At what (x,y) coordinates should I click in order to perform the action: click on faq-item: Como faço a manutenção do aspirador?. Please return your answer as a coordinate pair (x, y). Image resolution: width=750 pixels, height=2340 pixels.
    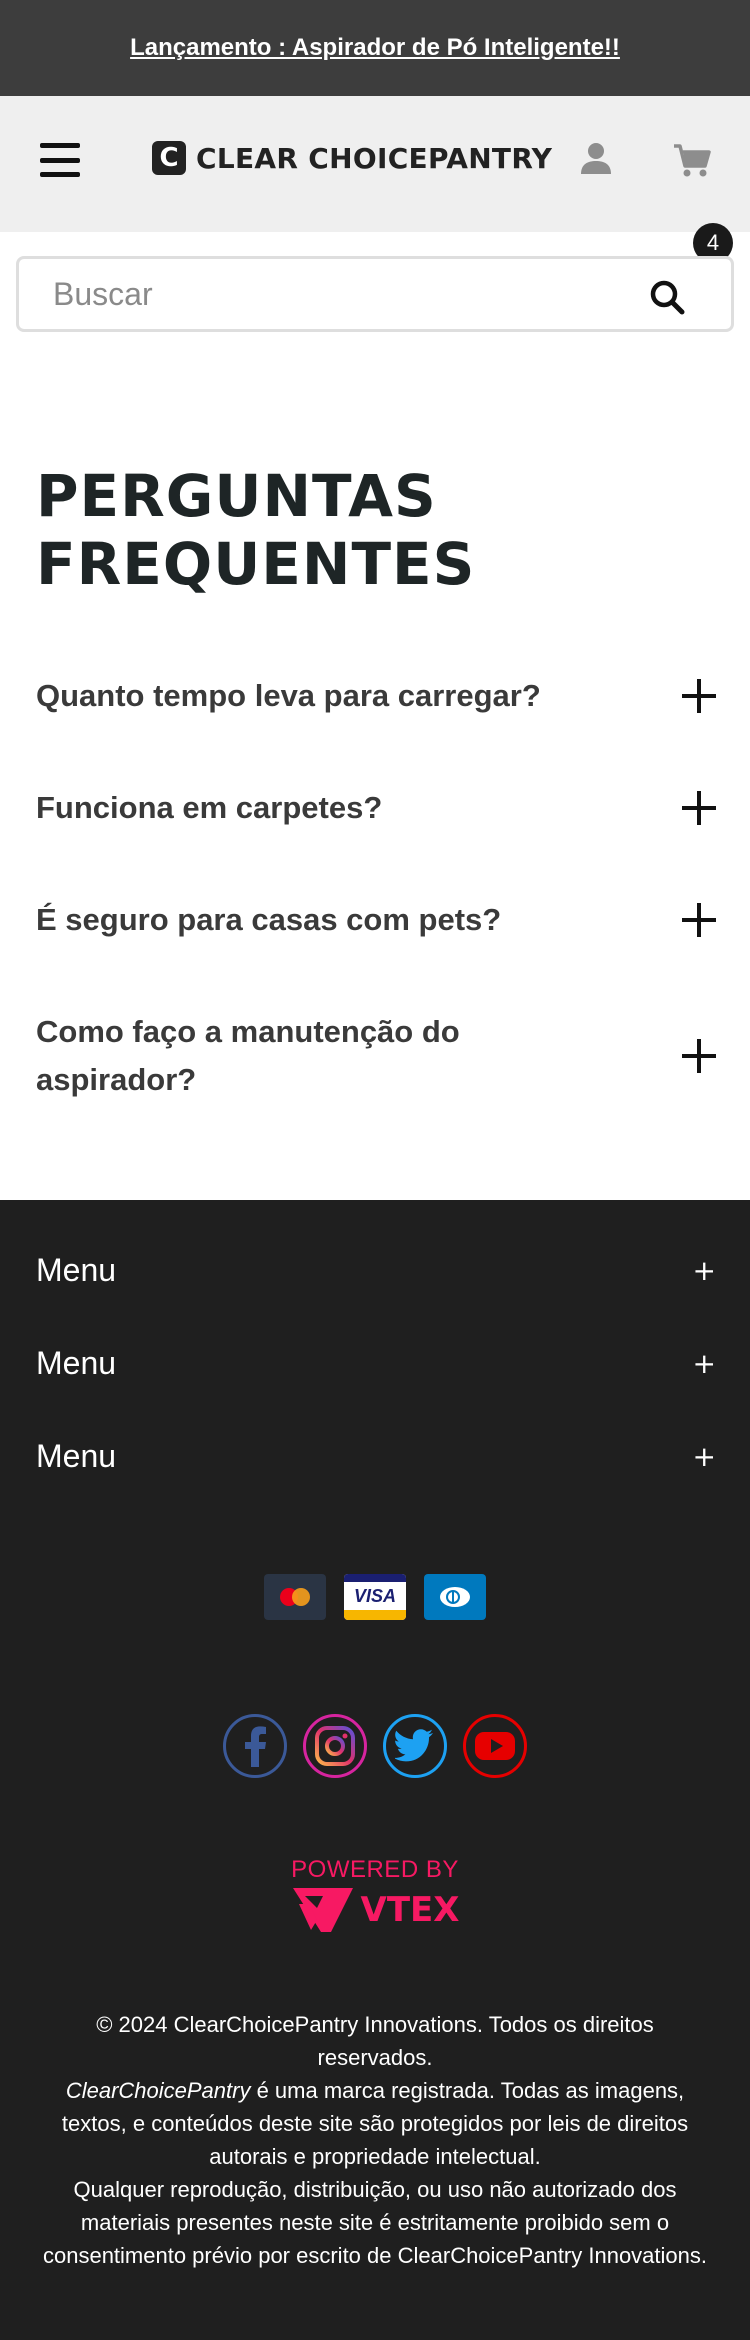
    Looking at the image, I should click on (376, 1056).